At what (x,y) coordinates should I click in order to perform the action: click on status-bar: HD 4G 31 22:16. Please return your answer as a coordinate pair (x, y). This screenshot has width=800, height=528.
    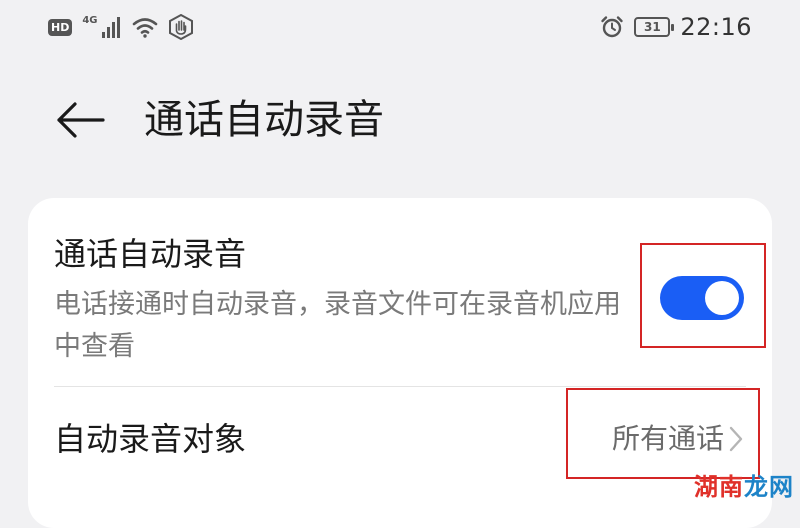
    Looking at the image, I should click on (400, 29).